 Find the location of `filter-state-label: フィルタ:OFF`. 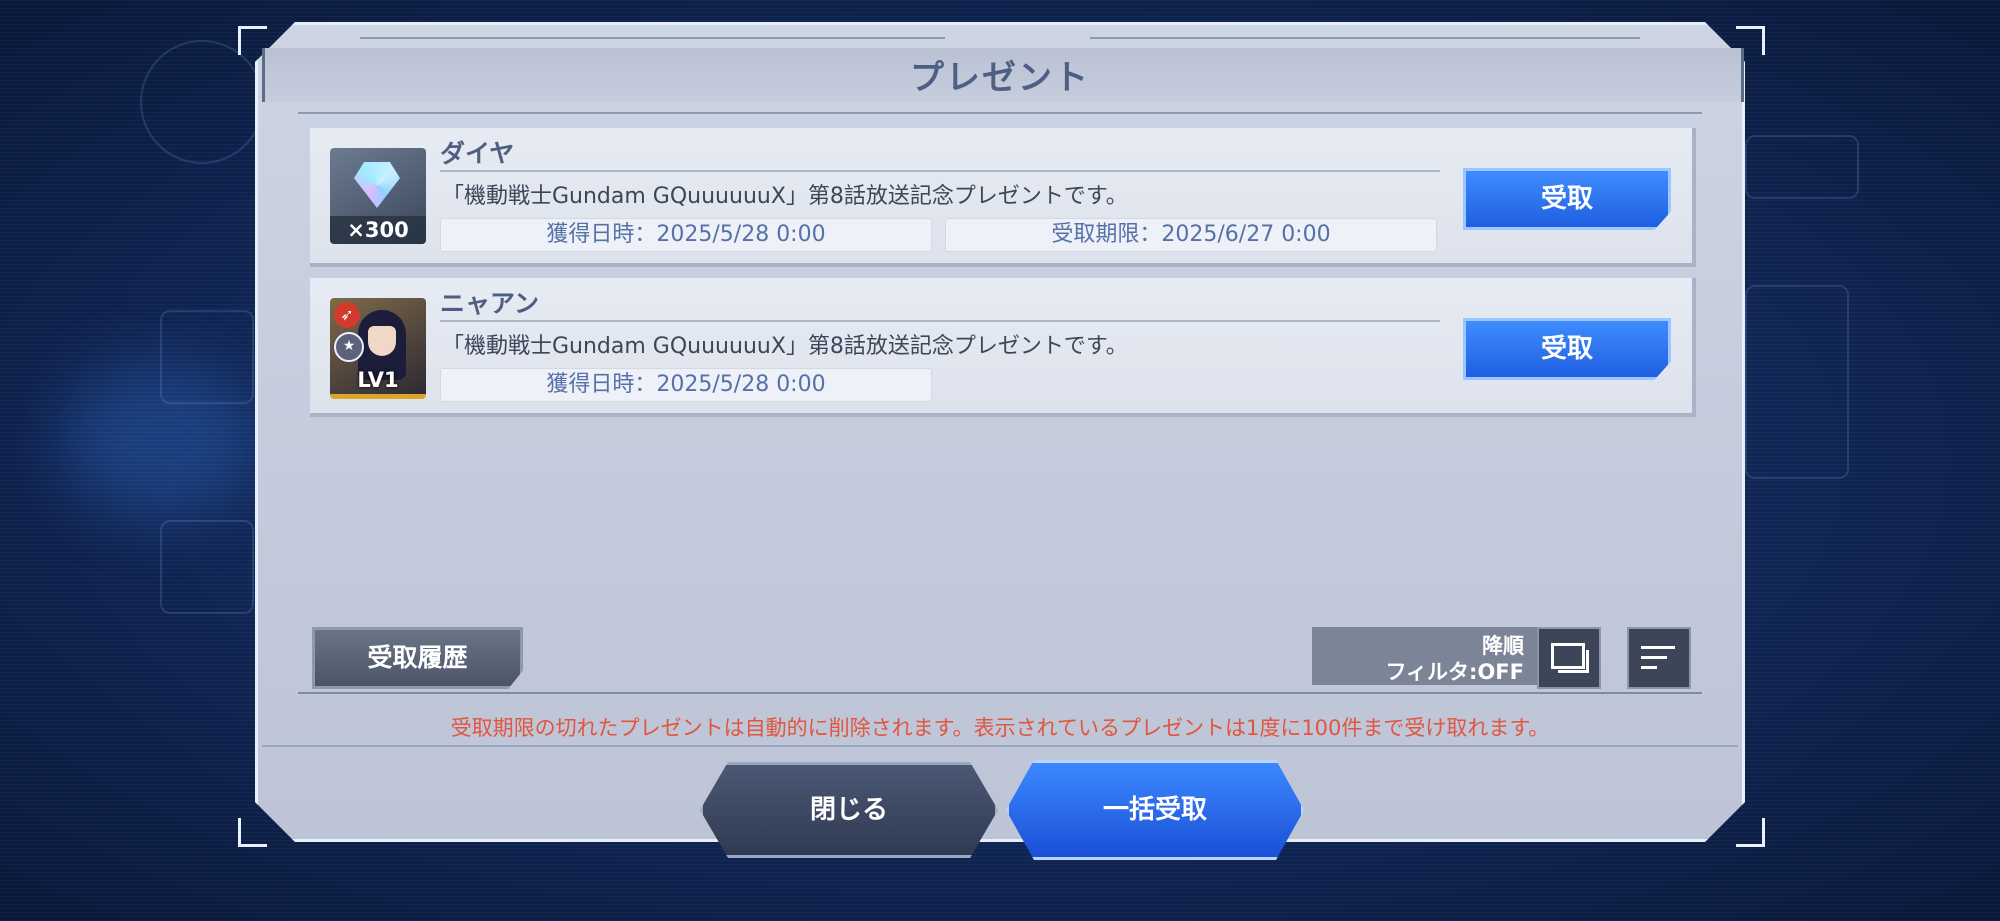

filter-state-label: フィルタ:OFF is located at coordinates (1454, 672).